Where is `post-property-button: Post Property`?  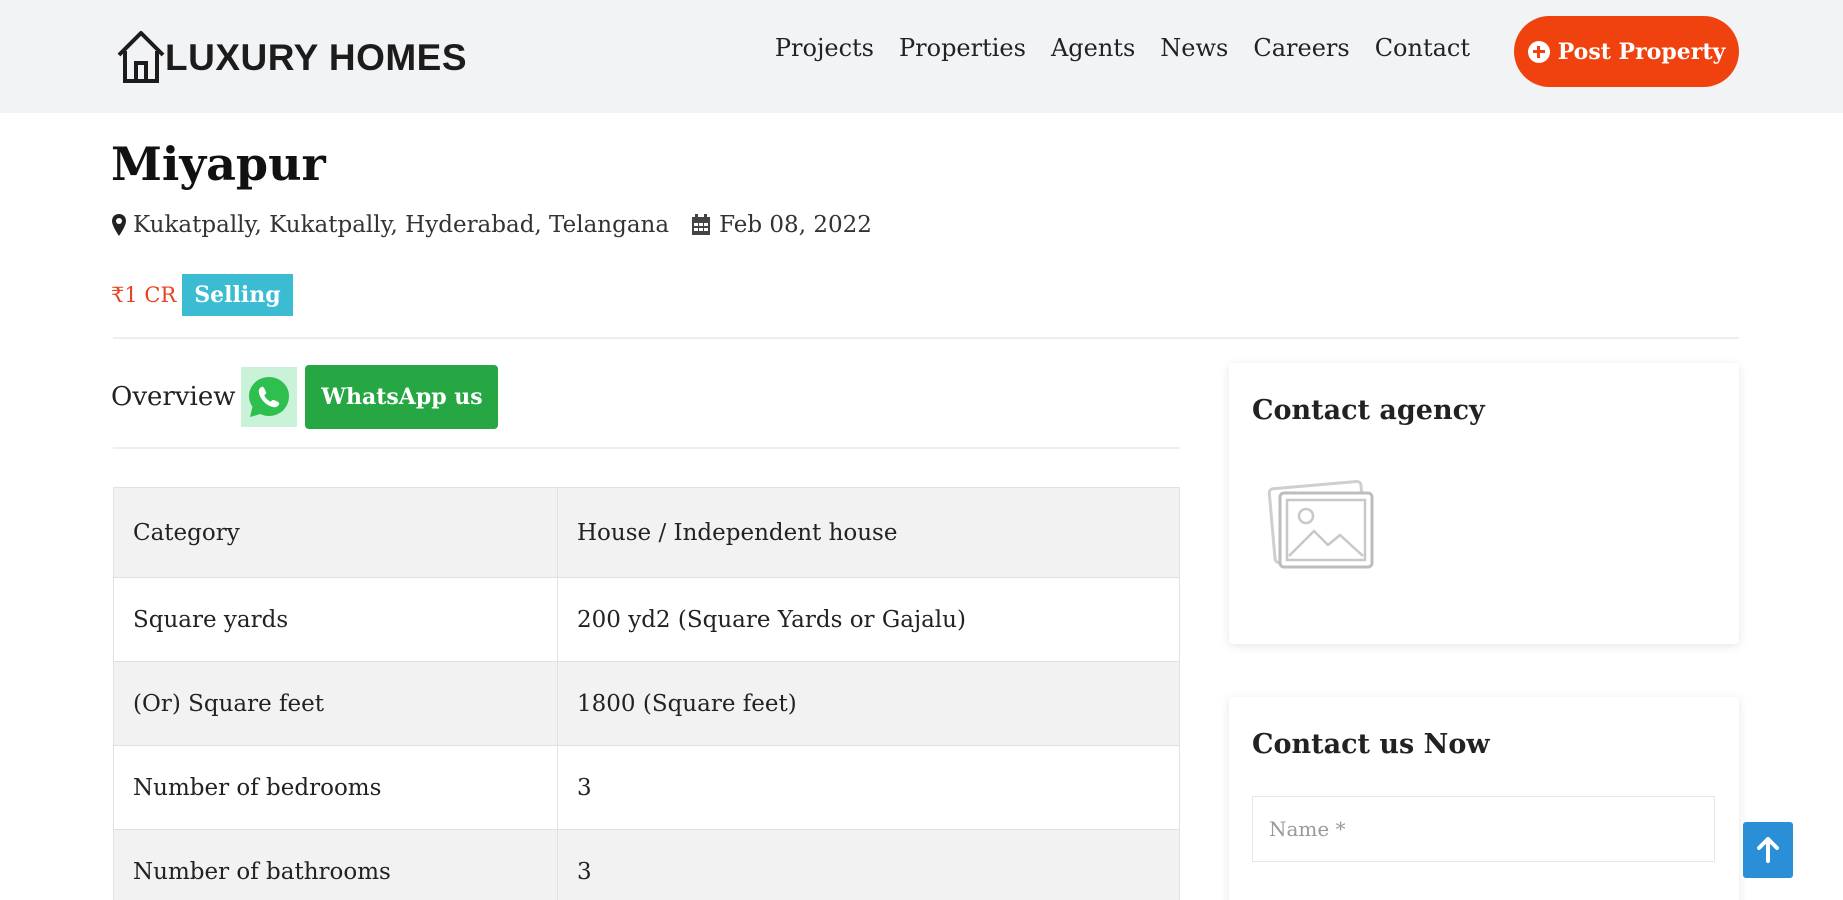 post-property-button: Post Property is located at coordinates (1626, 51).